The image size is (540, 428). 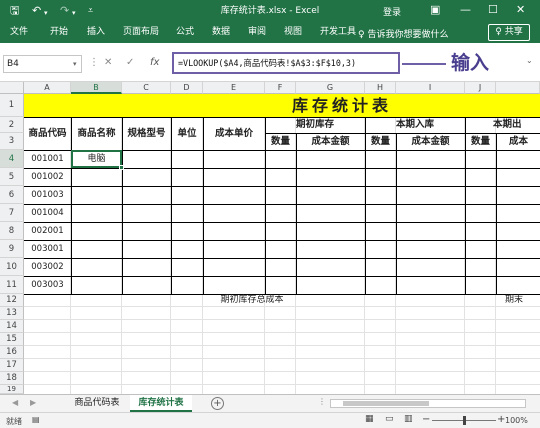 I want to click on formula-input: =VLOOKUP($A4,商品代码表!$A$3:$F$10,3), so click(x=286, y=63).